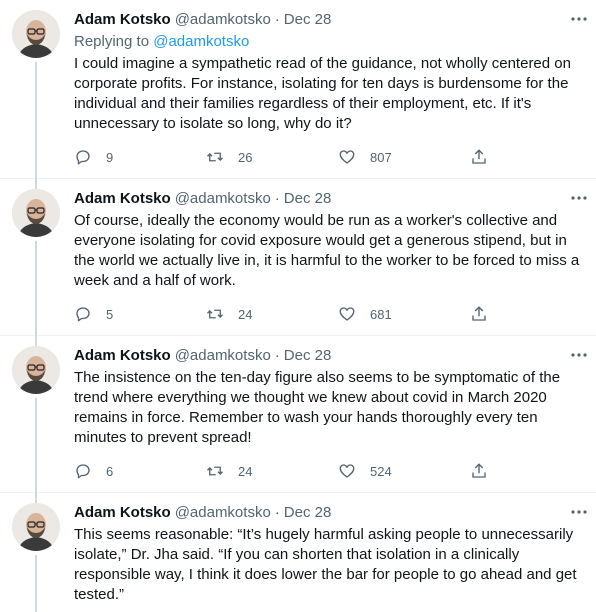 Image resolution: width=596 pixels, height=612 pixels. Describe the element at coordinates (381, 471) in the screenshot. I see `like-count: 524` at that location.